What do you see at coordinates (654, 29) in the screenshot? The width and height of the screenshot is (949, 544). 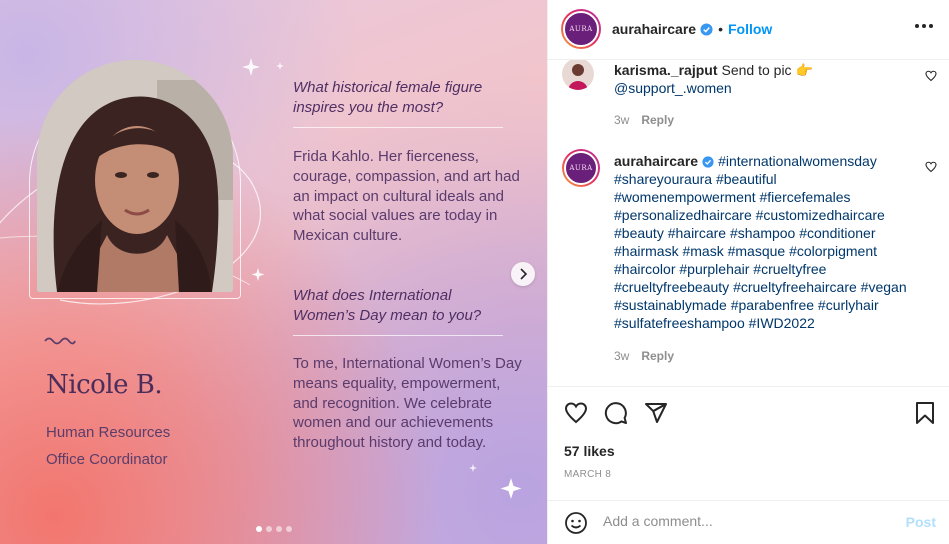 I see `header-username: aurahaircare` at bounding box center [654, 29].